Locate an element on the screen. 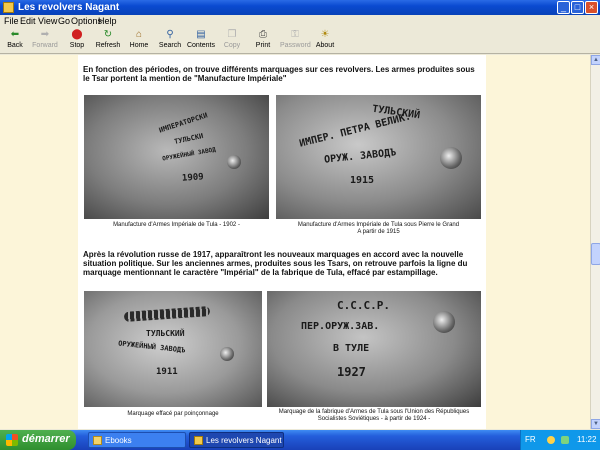 The height and width of the screenshot is (450, 600). engraving-line: ИМПЕР. ПЕТРА ВЕЛИК. is located at coordinates (355, 130).